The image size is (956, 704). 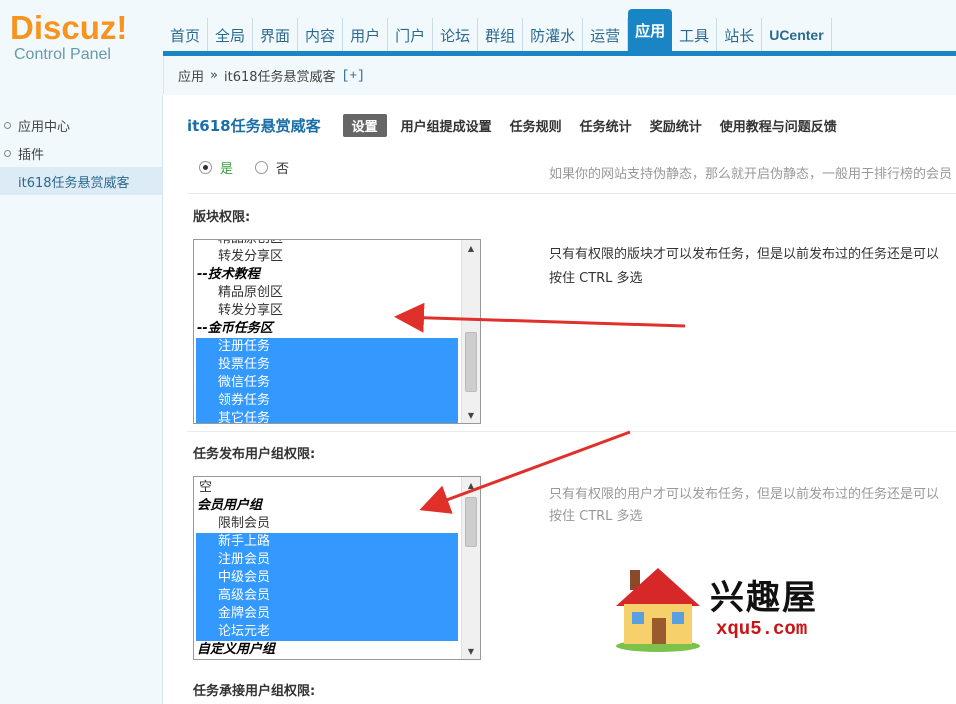 I want to click on watermark: 兴趣屋 xqu5.com, so click(x=725, y=607).